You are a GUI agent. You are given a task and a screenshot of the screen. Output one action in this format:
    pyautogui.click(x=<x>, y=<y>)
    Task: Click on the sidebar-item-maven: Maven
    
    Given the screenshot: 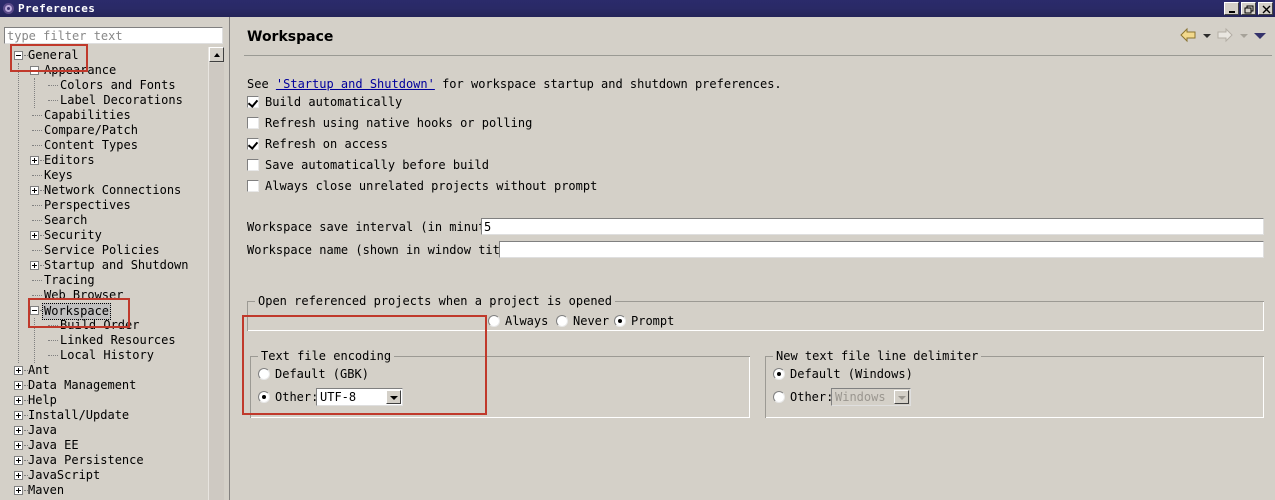 What is the action you would take?
    pyautogui.click(x=104, y=490)
    